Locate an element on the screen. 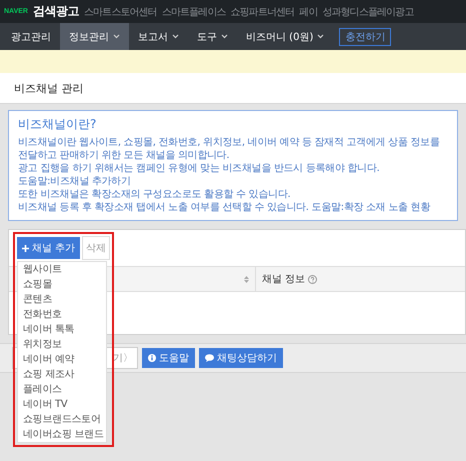  menu-item: 네이버쇼핑 브랜드 is located at coordinates (63, 434).